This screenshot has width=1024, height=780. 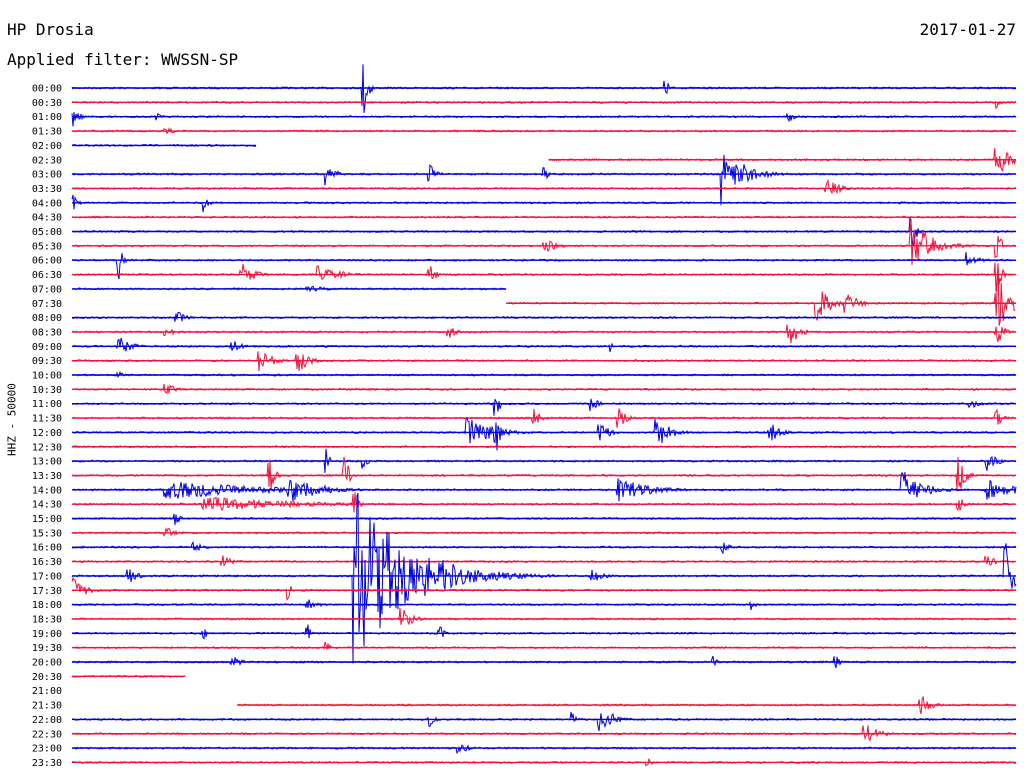 What do you see at coordinates (47, 720) in the screenshot?
I see `time-tick-label: 22:00` at bounding box center [47, 720].